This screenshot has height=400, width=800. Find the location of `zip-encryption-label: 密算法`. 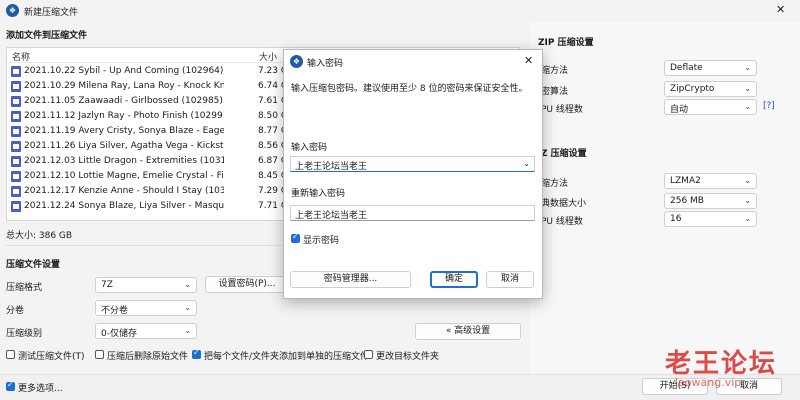

zip-encryption-label: 密算法 is located at coordinates (555, 92).